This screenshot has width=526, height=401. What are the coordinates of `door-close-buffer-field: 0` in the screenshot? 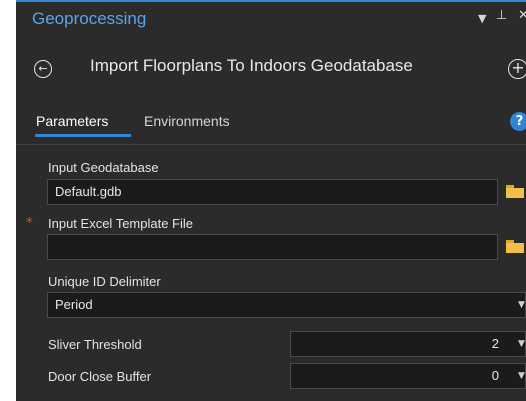 It's located at (408, 376).